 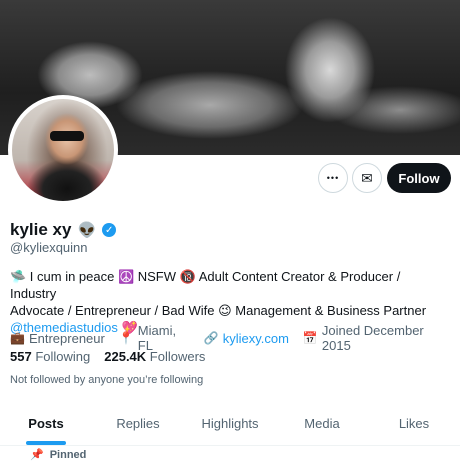 What do you see at coordinates (67, 136) in the screenshot?
I see `sunglasses` at bounding box center [67, 136].